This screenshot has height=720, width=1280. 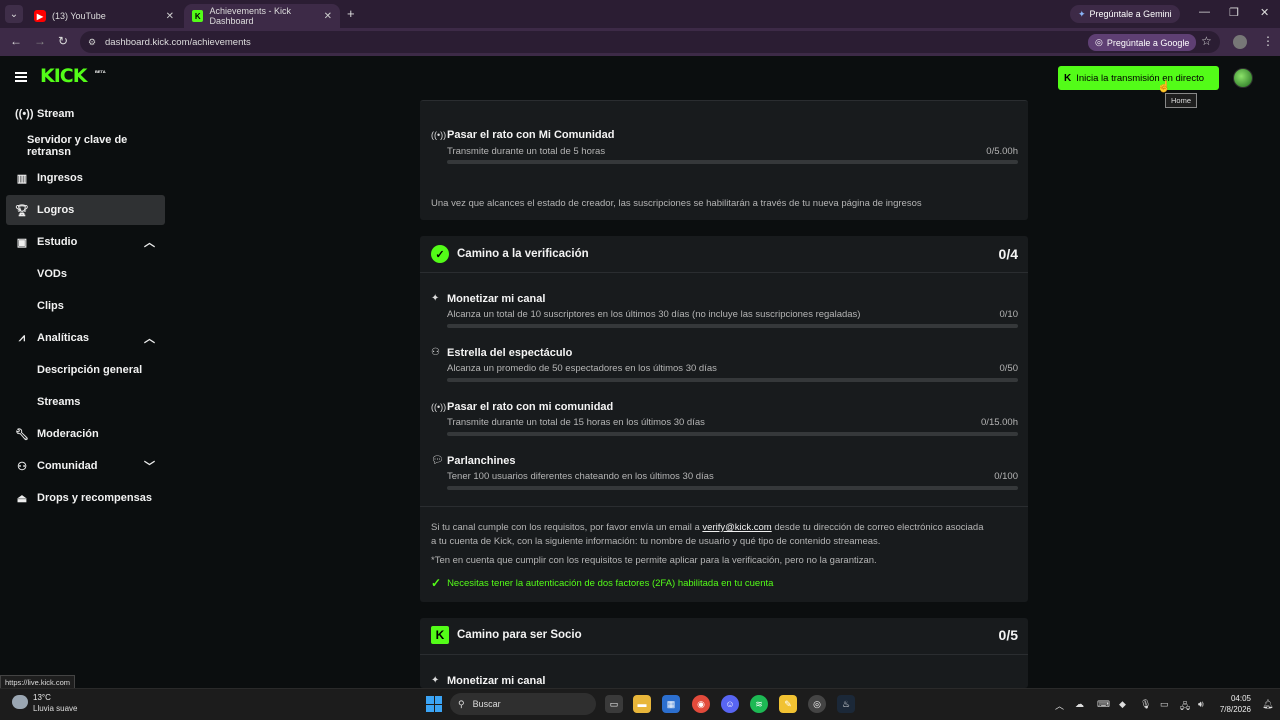 What do you see at coordinates (22, 498) in the screenshot?
I see `drops-icon: ⏏` at bounding box center [22, 498].